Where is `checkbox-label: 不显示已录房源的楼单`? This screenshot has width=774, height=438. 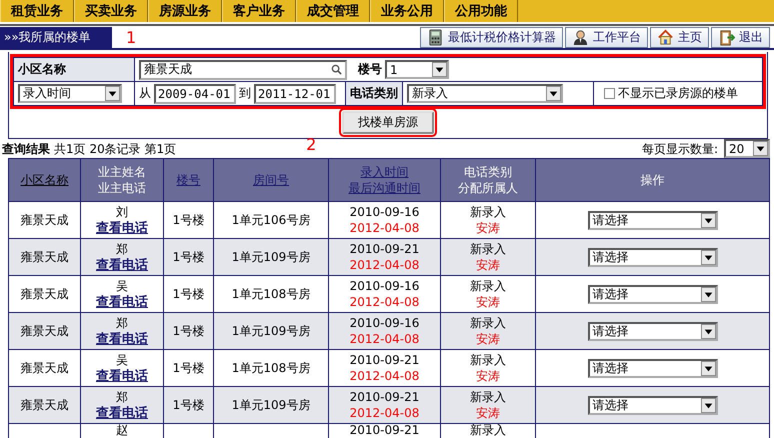
checkbox-label: 不显示已录房源的楼单 is located at coordinates (678, 93).